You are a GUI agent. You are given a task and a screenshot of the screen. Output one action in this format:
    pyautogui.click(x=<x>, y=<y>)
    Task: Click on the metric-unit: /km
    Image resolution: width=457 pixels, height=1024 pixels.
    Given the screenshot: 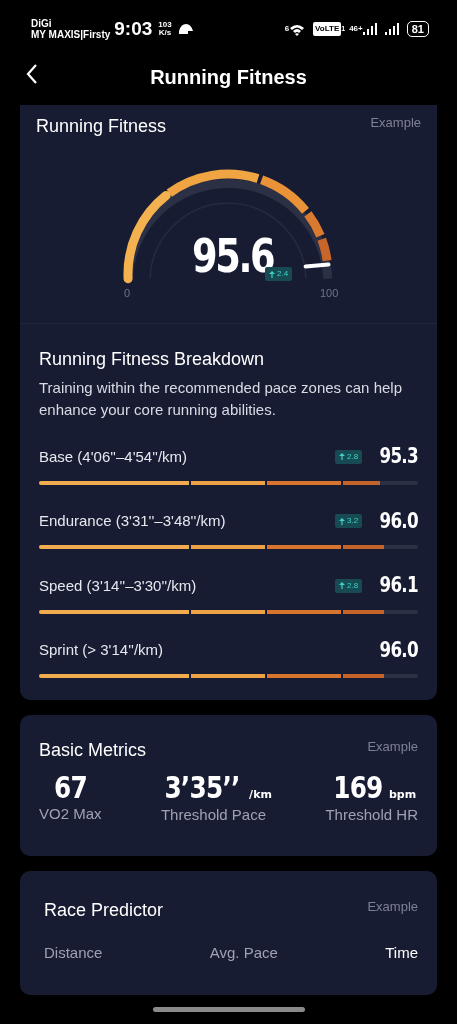 What is the action you would take?
    pyautogui.click(x=260, y=795)
    